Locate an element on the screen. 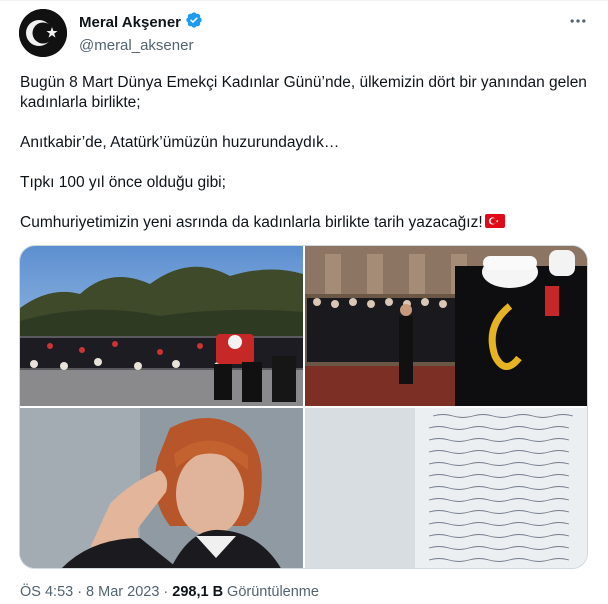 The height and width of the screenshot is (604, 608). photo-handwritten-note is located at coordinates (446, 488).